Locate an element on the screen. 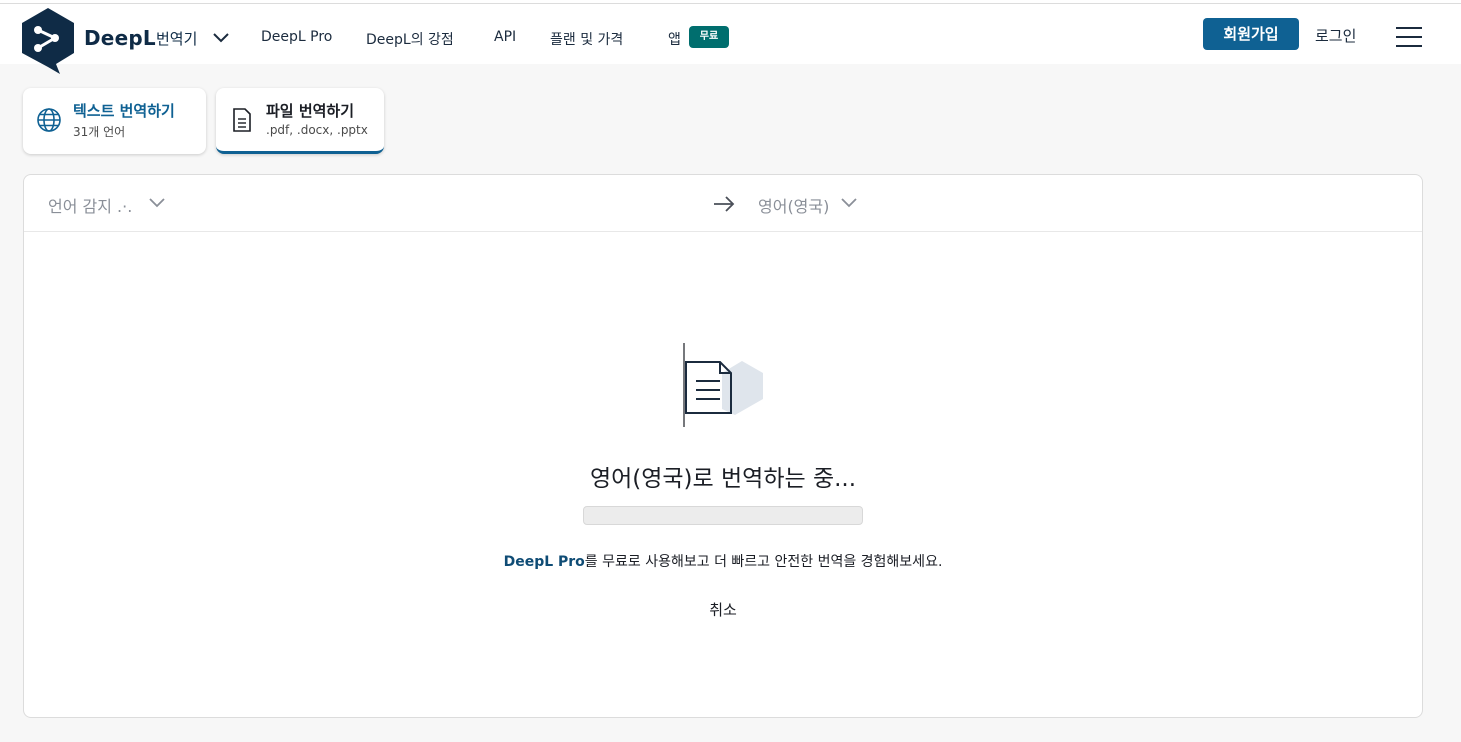  product-name: 번역기 is located at coordinates (176, 38).